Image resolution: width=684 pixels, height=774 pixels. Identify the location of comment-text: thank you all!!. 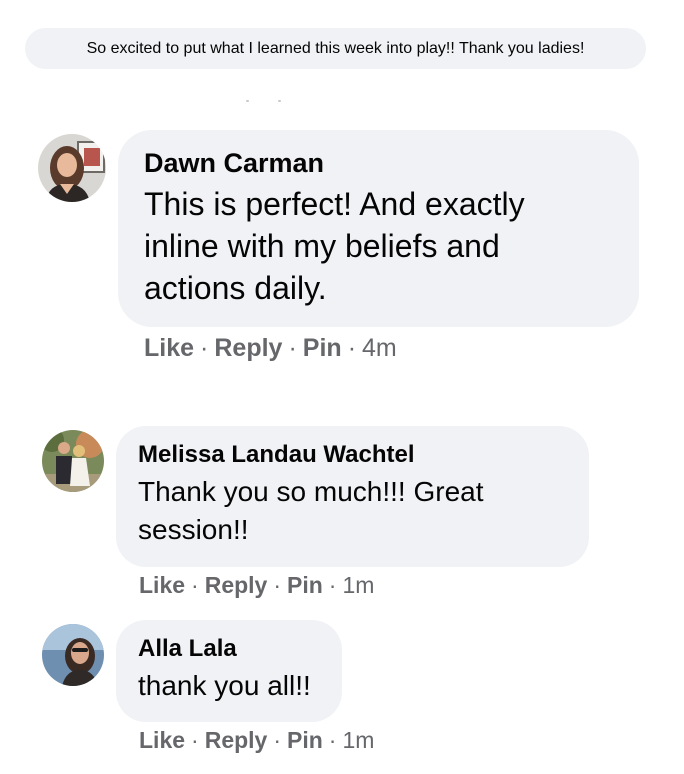
(229, 686).